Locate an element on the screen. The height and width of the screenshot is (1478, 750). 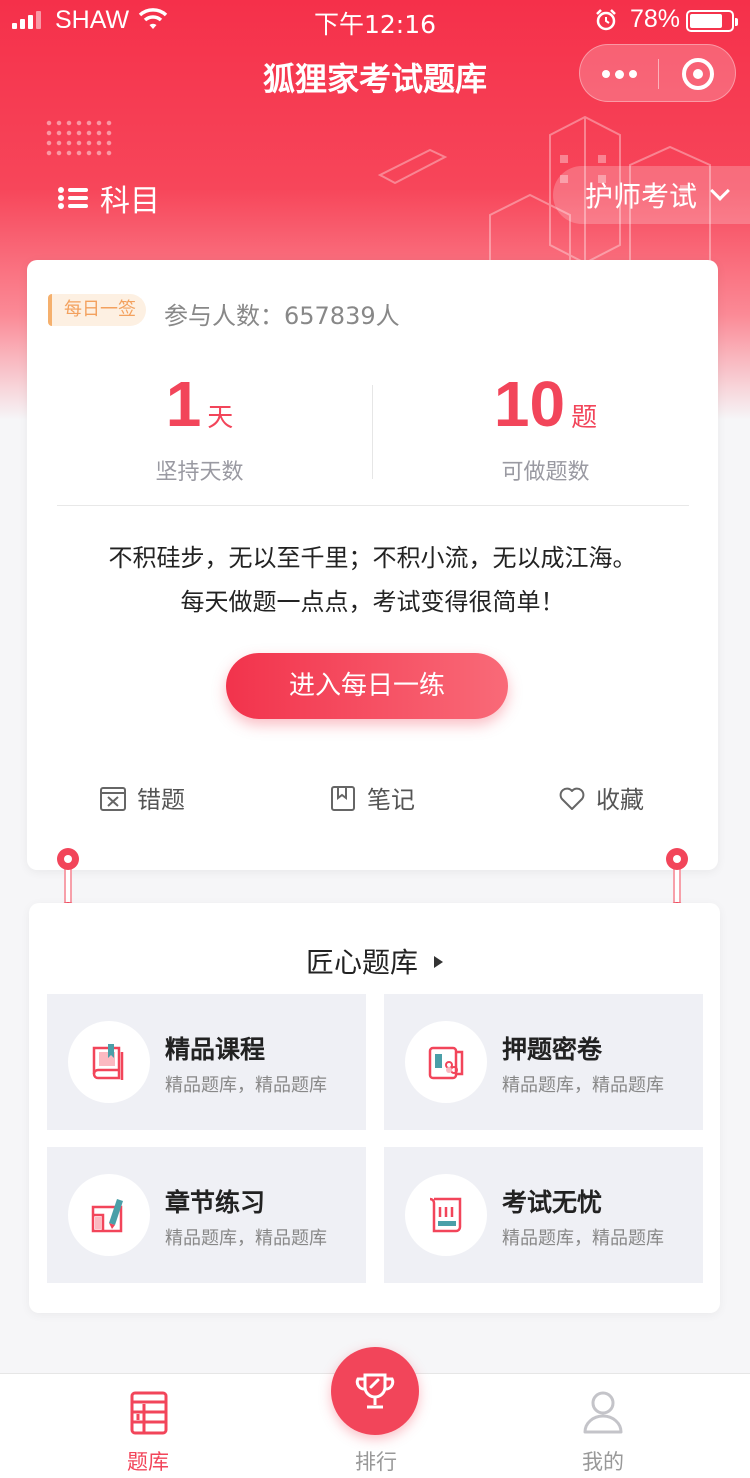
section-title: 匠心题库 is located at coordinates (361, 962).